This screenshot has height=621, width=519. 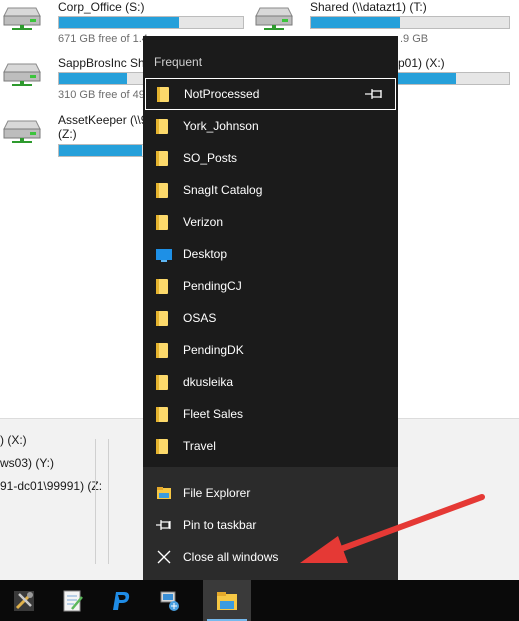 I want to click on drive-letter: (Z:), so click(x=67, y=134).